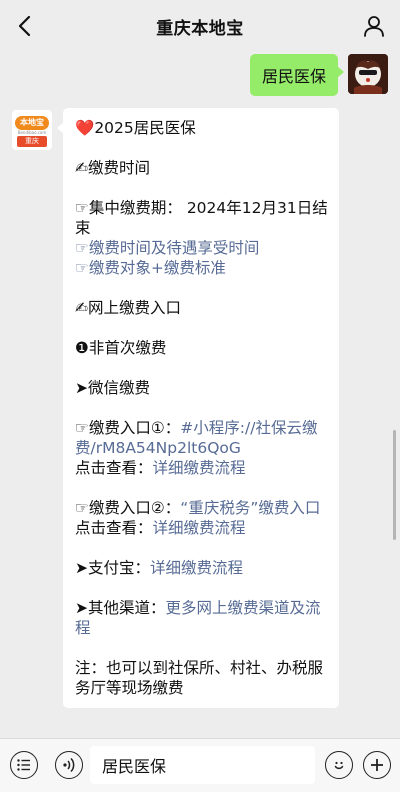 This screenshot has height=792, width=400. Describe the element at coordinates (201, 218) in the screenshot. I see `collect-period: ☞集中缴费期： 2024年12月31日结束` at that location.